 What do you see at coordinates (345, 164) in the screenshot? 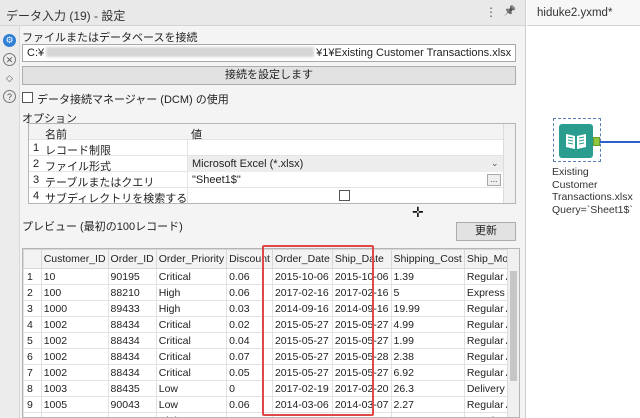
I see `file-format-select: Microsoft Excel (*.xlsx)` at bounding box center [345, 164].